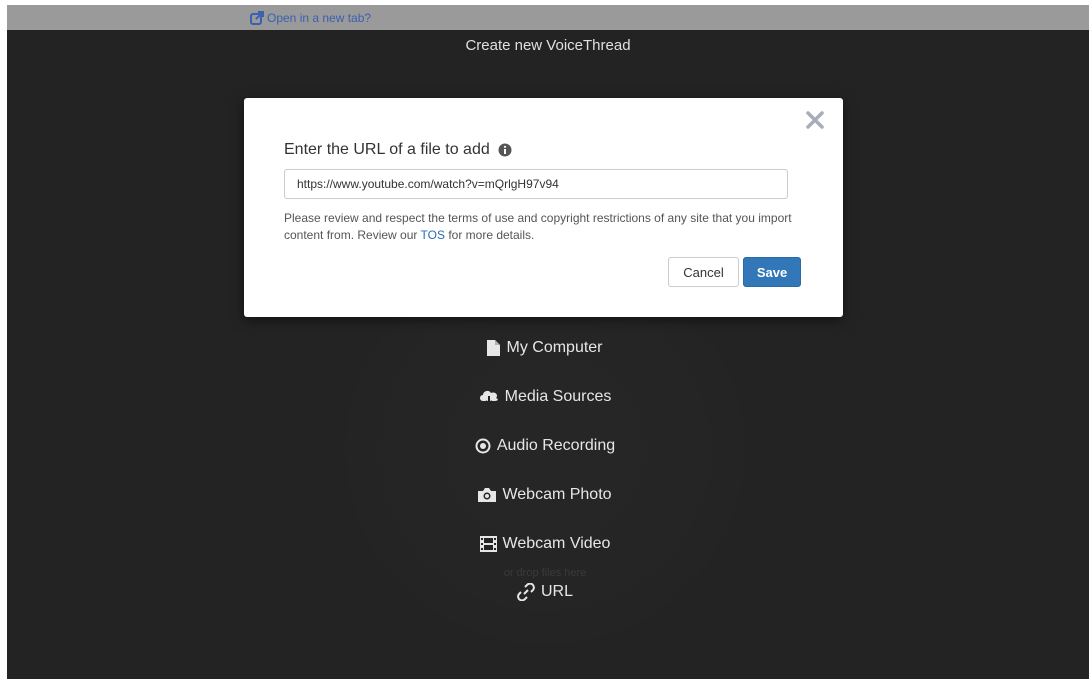  Describe the element at coordinates (488, 544) in the screenshot. I see `film-icon` at that location.